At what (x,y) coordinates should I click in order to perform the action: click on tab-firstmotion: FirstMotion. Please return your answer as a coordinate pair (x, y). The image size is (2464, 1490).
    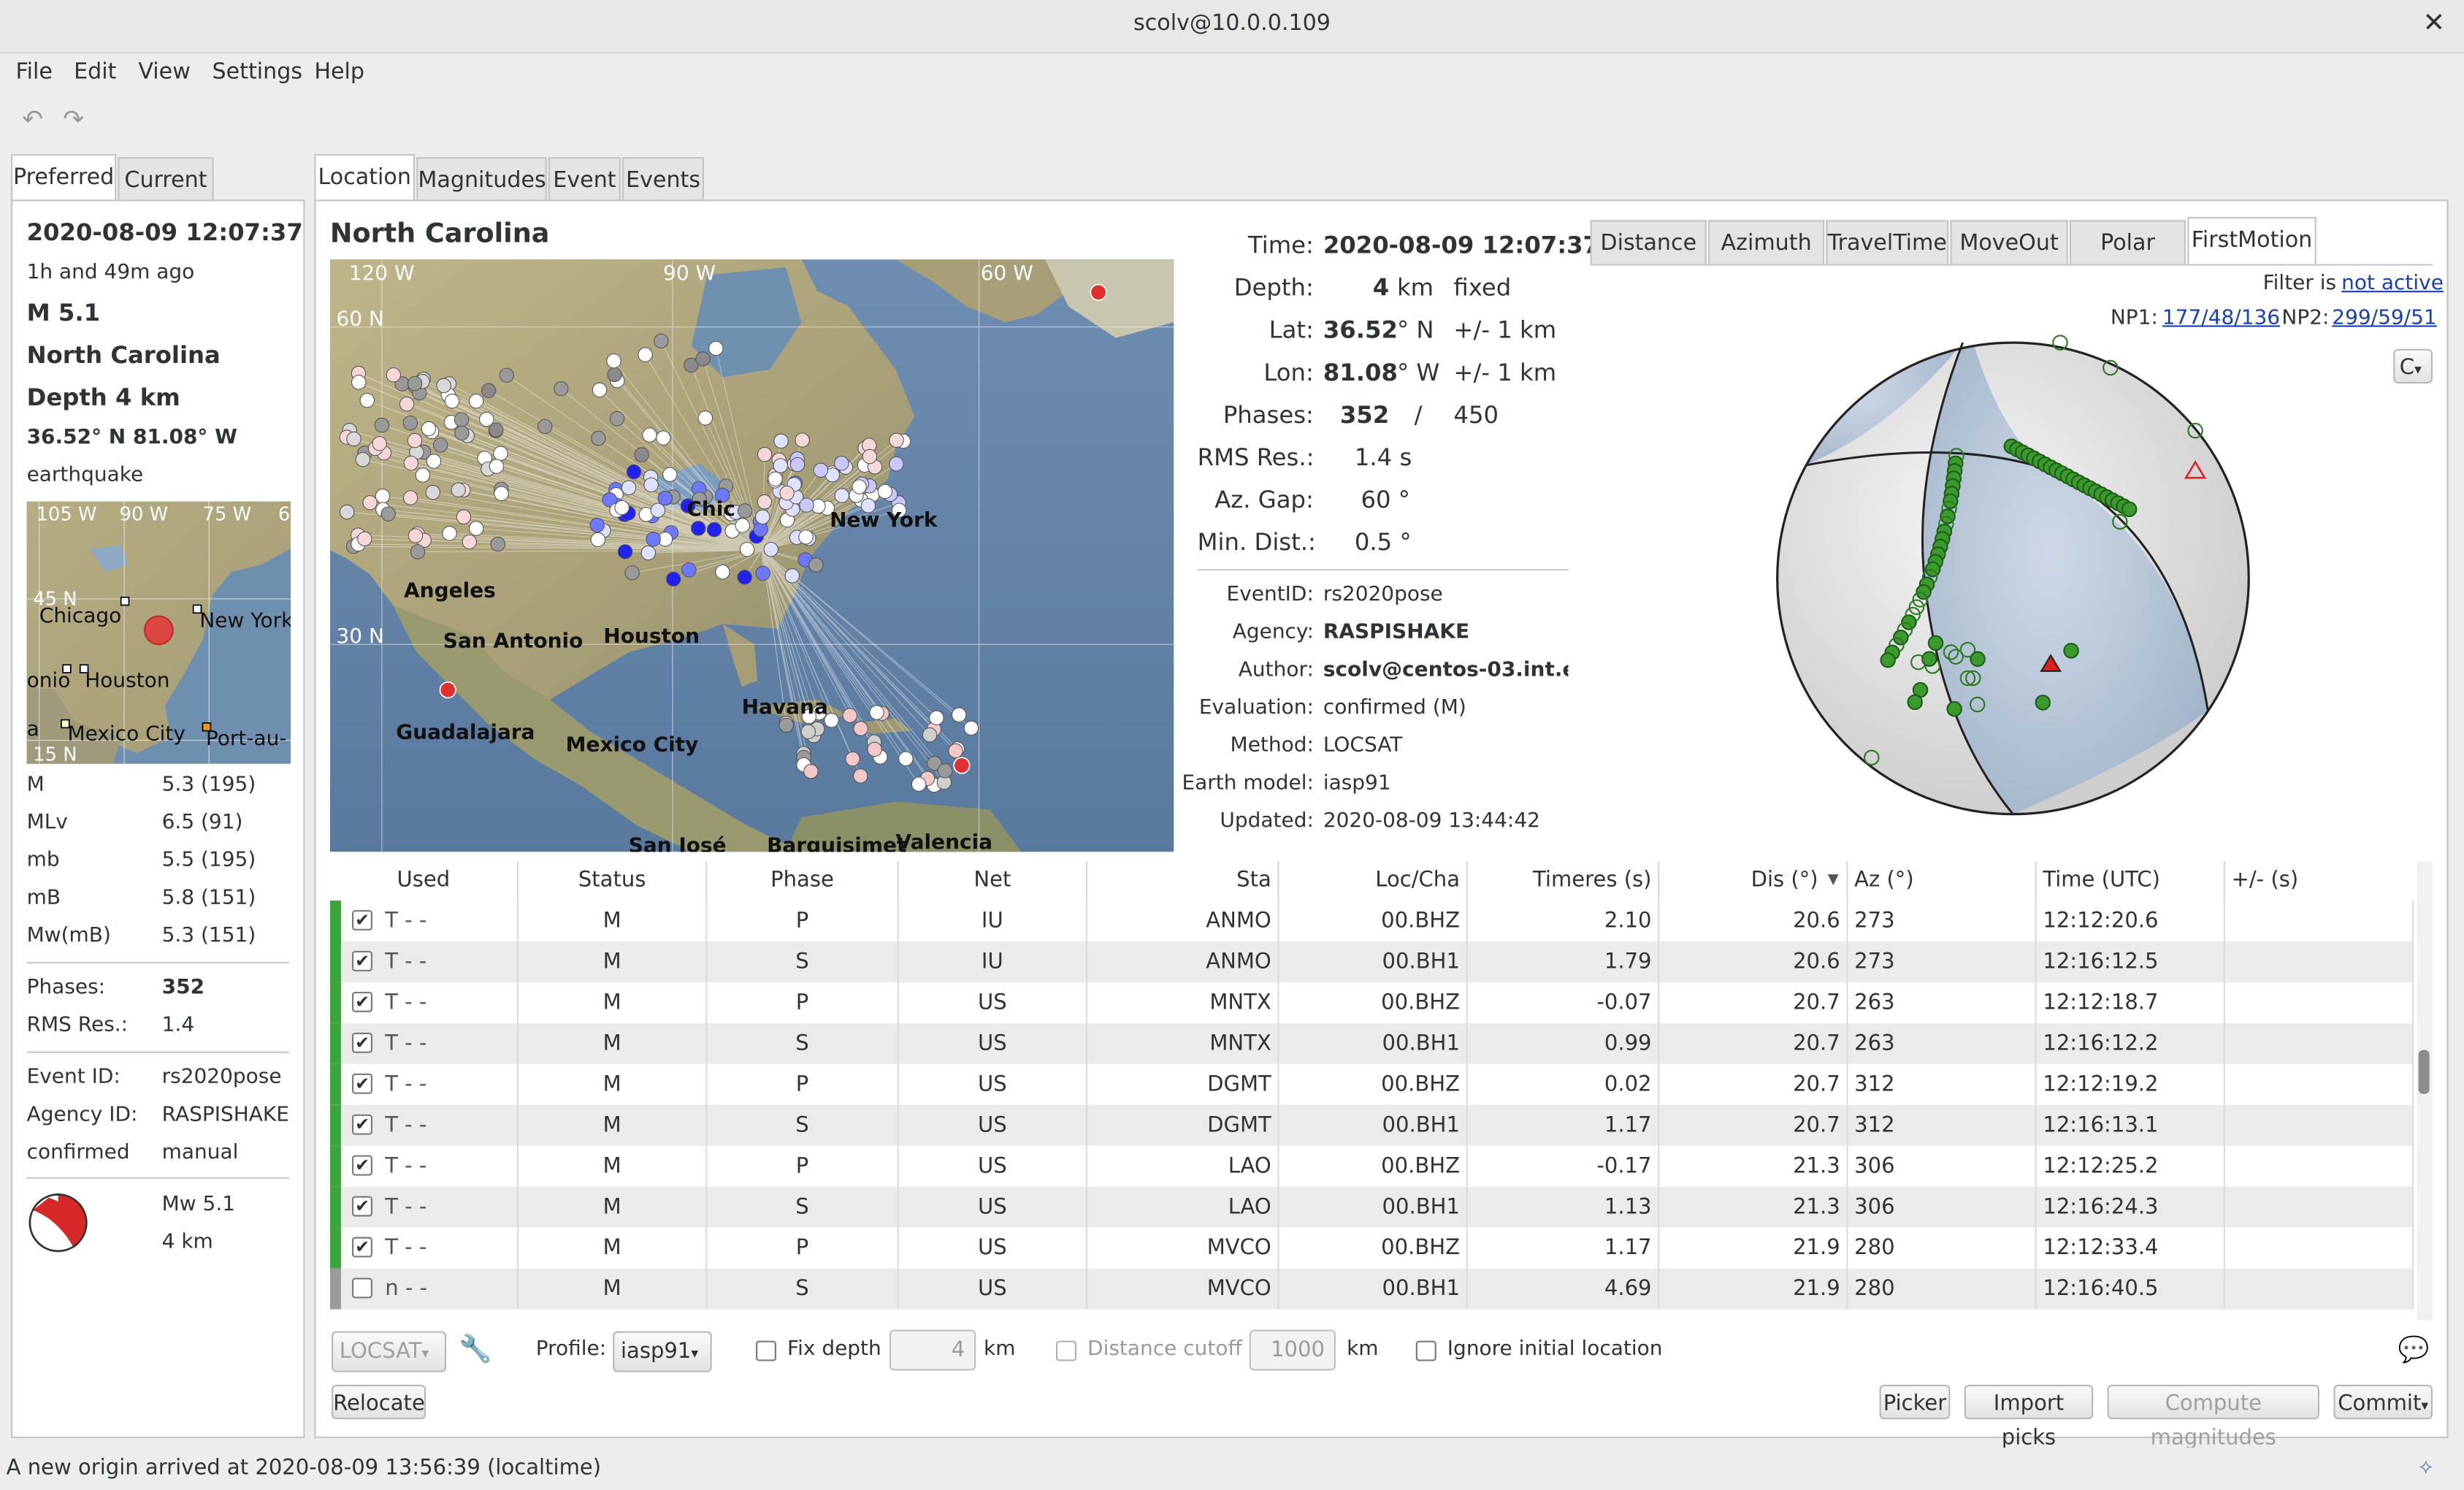
    Looking at the image, I should click on (2251, 240).